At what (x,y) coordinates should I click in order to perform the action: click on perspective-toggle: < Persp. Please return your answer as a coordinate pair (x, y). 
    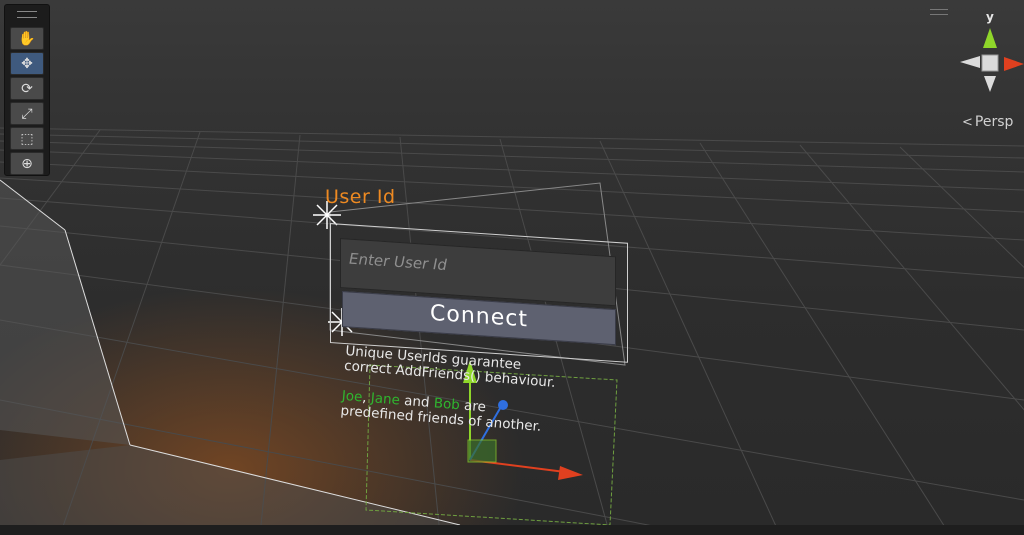
    Looking at the image, I should click on (987, 122).